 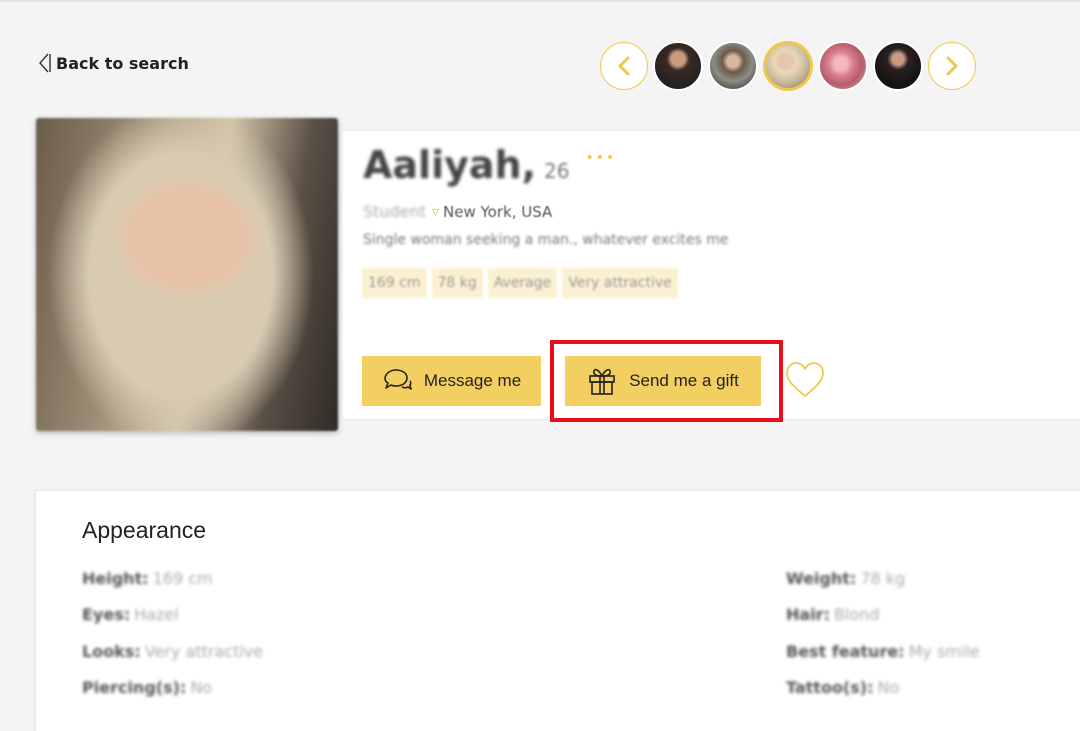 I want to click on appearance-attribute: Height: 169 cm, so click(x=147, y=578).